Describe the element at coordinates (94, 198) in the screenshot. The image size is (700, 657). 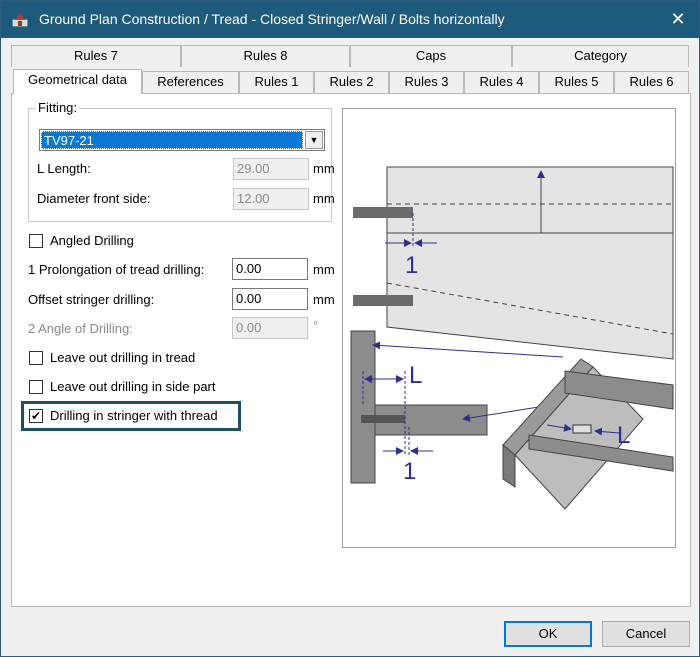
I see `diameter-label: Diameter front side:` at that location.